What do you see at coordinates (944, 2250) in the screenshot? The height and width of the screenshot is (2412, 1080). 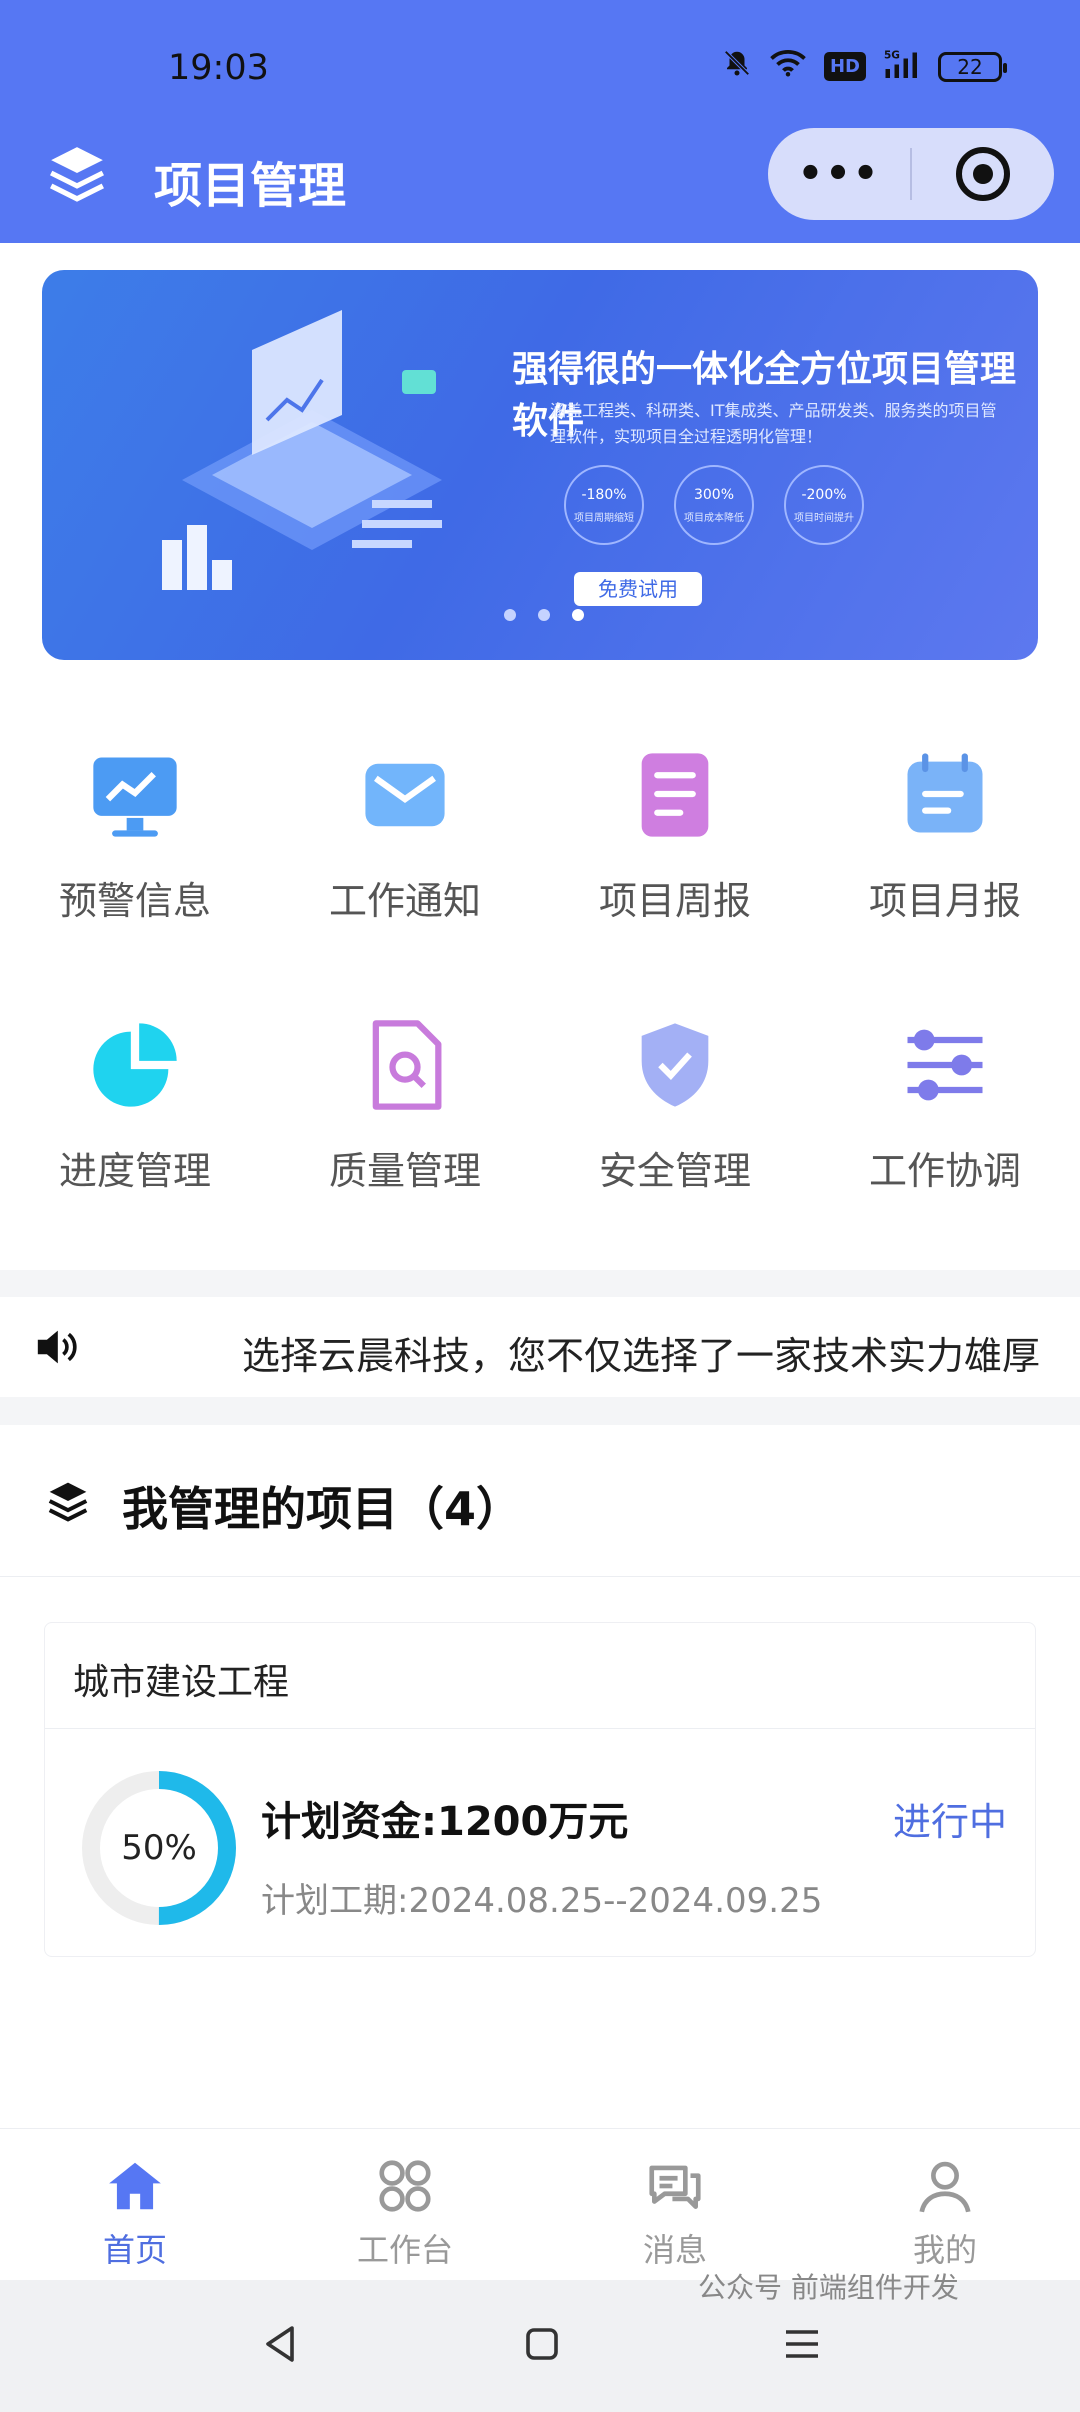 I see `tab-label: 我的` at bounding box center [944, 2250].